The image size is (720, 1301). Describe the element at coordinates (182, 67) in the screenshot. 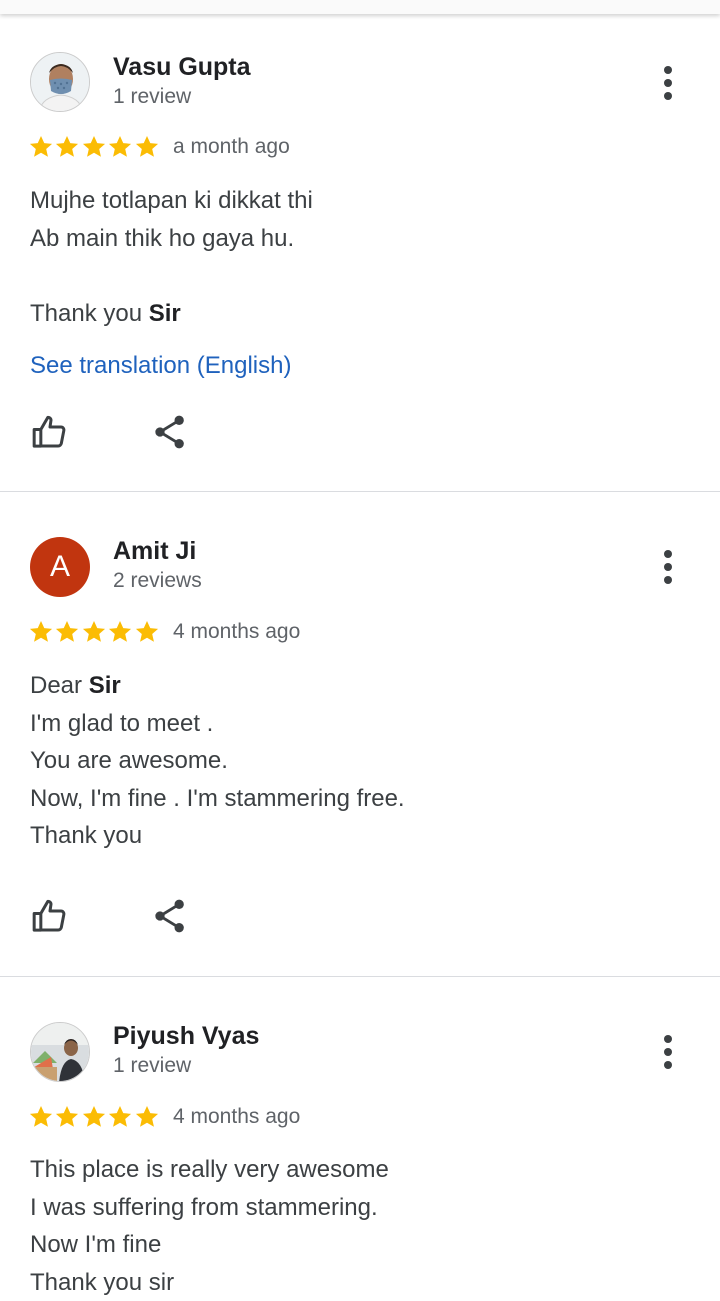

I see `reviewer-name: Vasu Gupta` at that location.